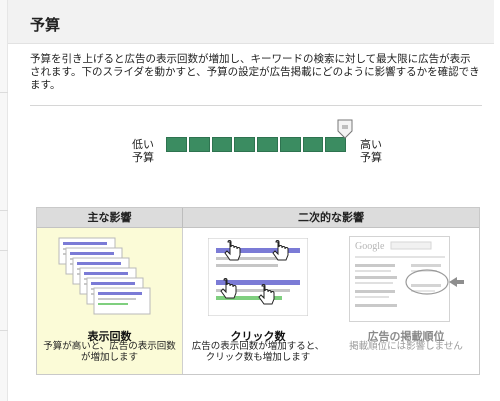 The width and height of the screenshot is (500, 401). I want to click on clicks-text-line2: クリック数も増加します, so click(258, 357).